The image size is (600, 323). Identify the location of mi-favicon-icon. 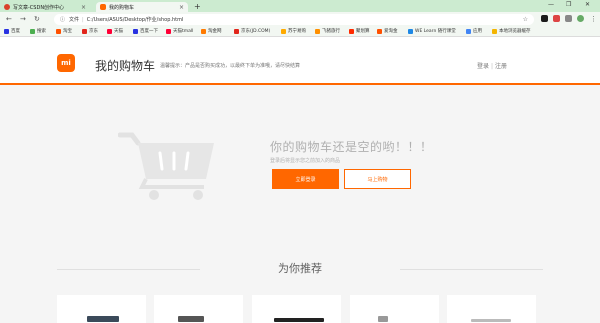
(103, 7).